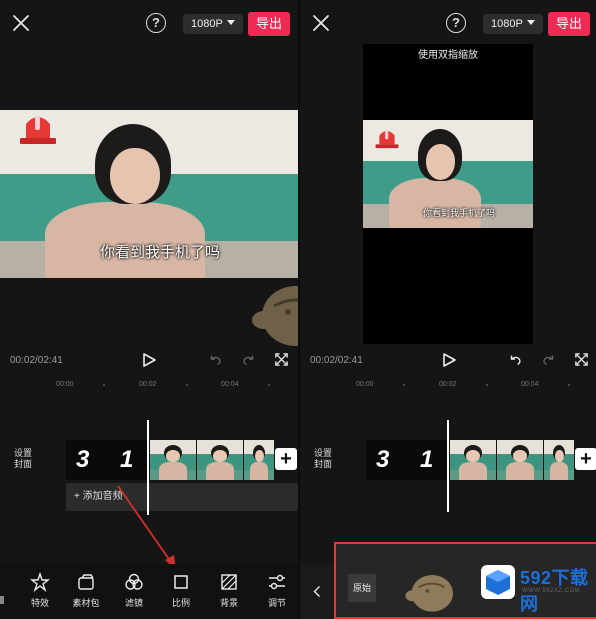 The height and width of the screenshot is (619, 596). What do you see at coordinates (465, 580) in the screenshot?
I see `ratio-highlight-box: 原始 592下载网 WWW.592XZ.COM` at bounding box center [465, 580].